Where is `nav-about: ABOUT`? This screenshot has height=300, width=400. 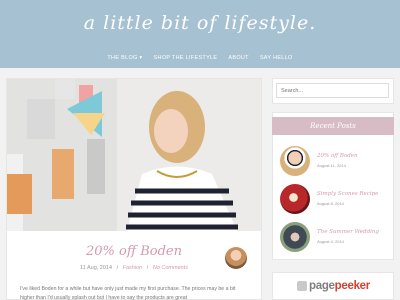 nav-about: ABOUT is located at coordinates (238, 58).